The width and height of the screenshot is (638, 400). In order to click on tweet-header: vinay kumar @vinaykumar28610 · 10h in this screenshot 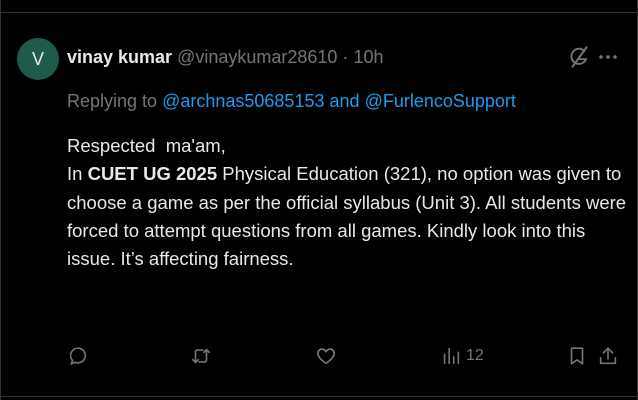, I will do `click(307, 57)`.